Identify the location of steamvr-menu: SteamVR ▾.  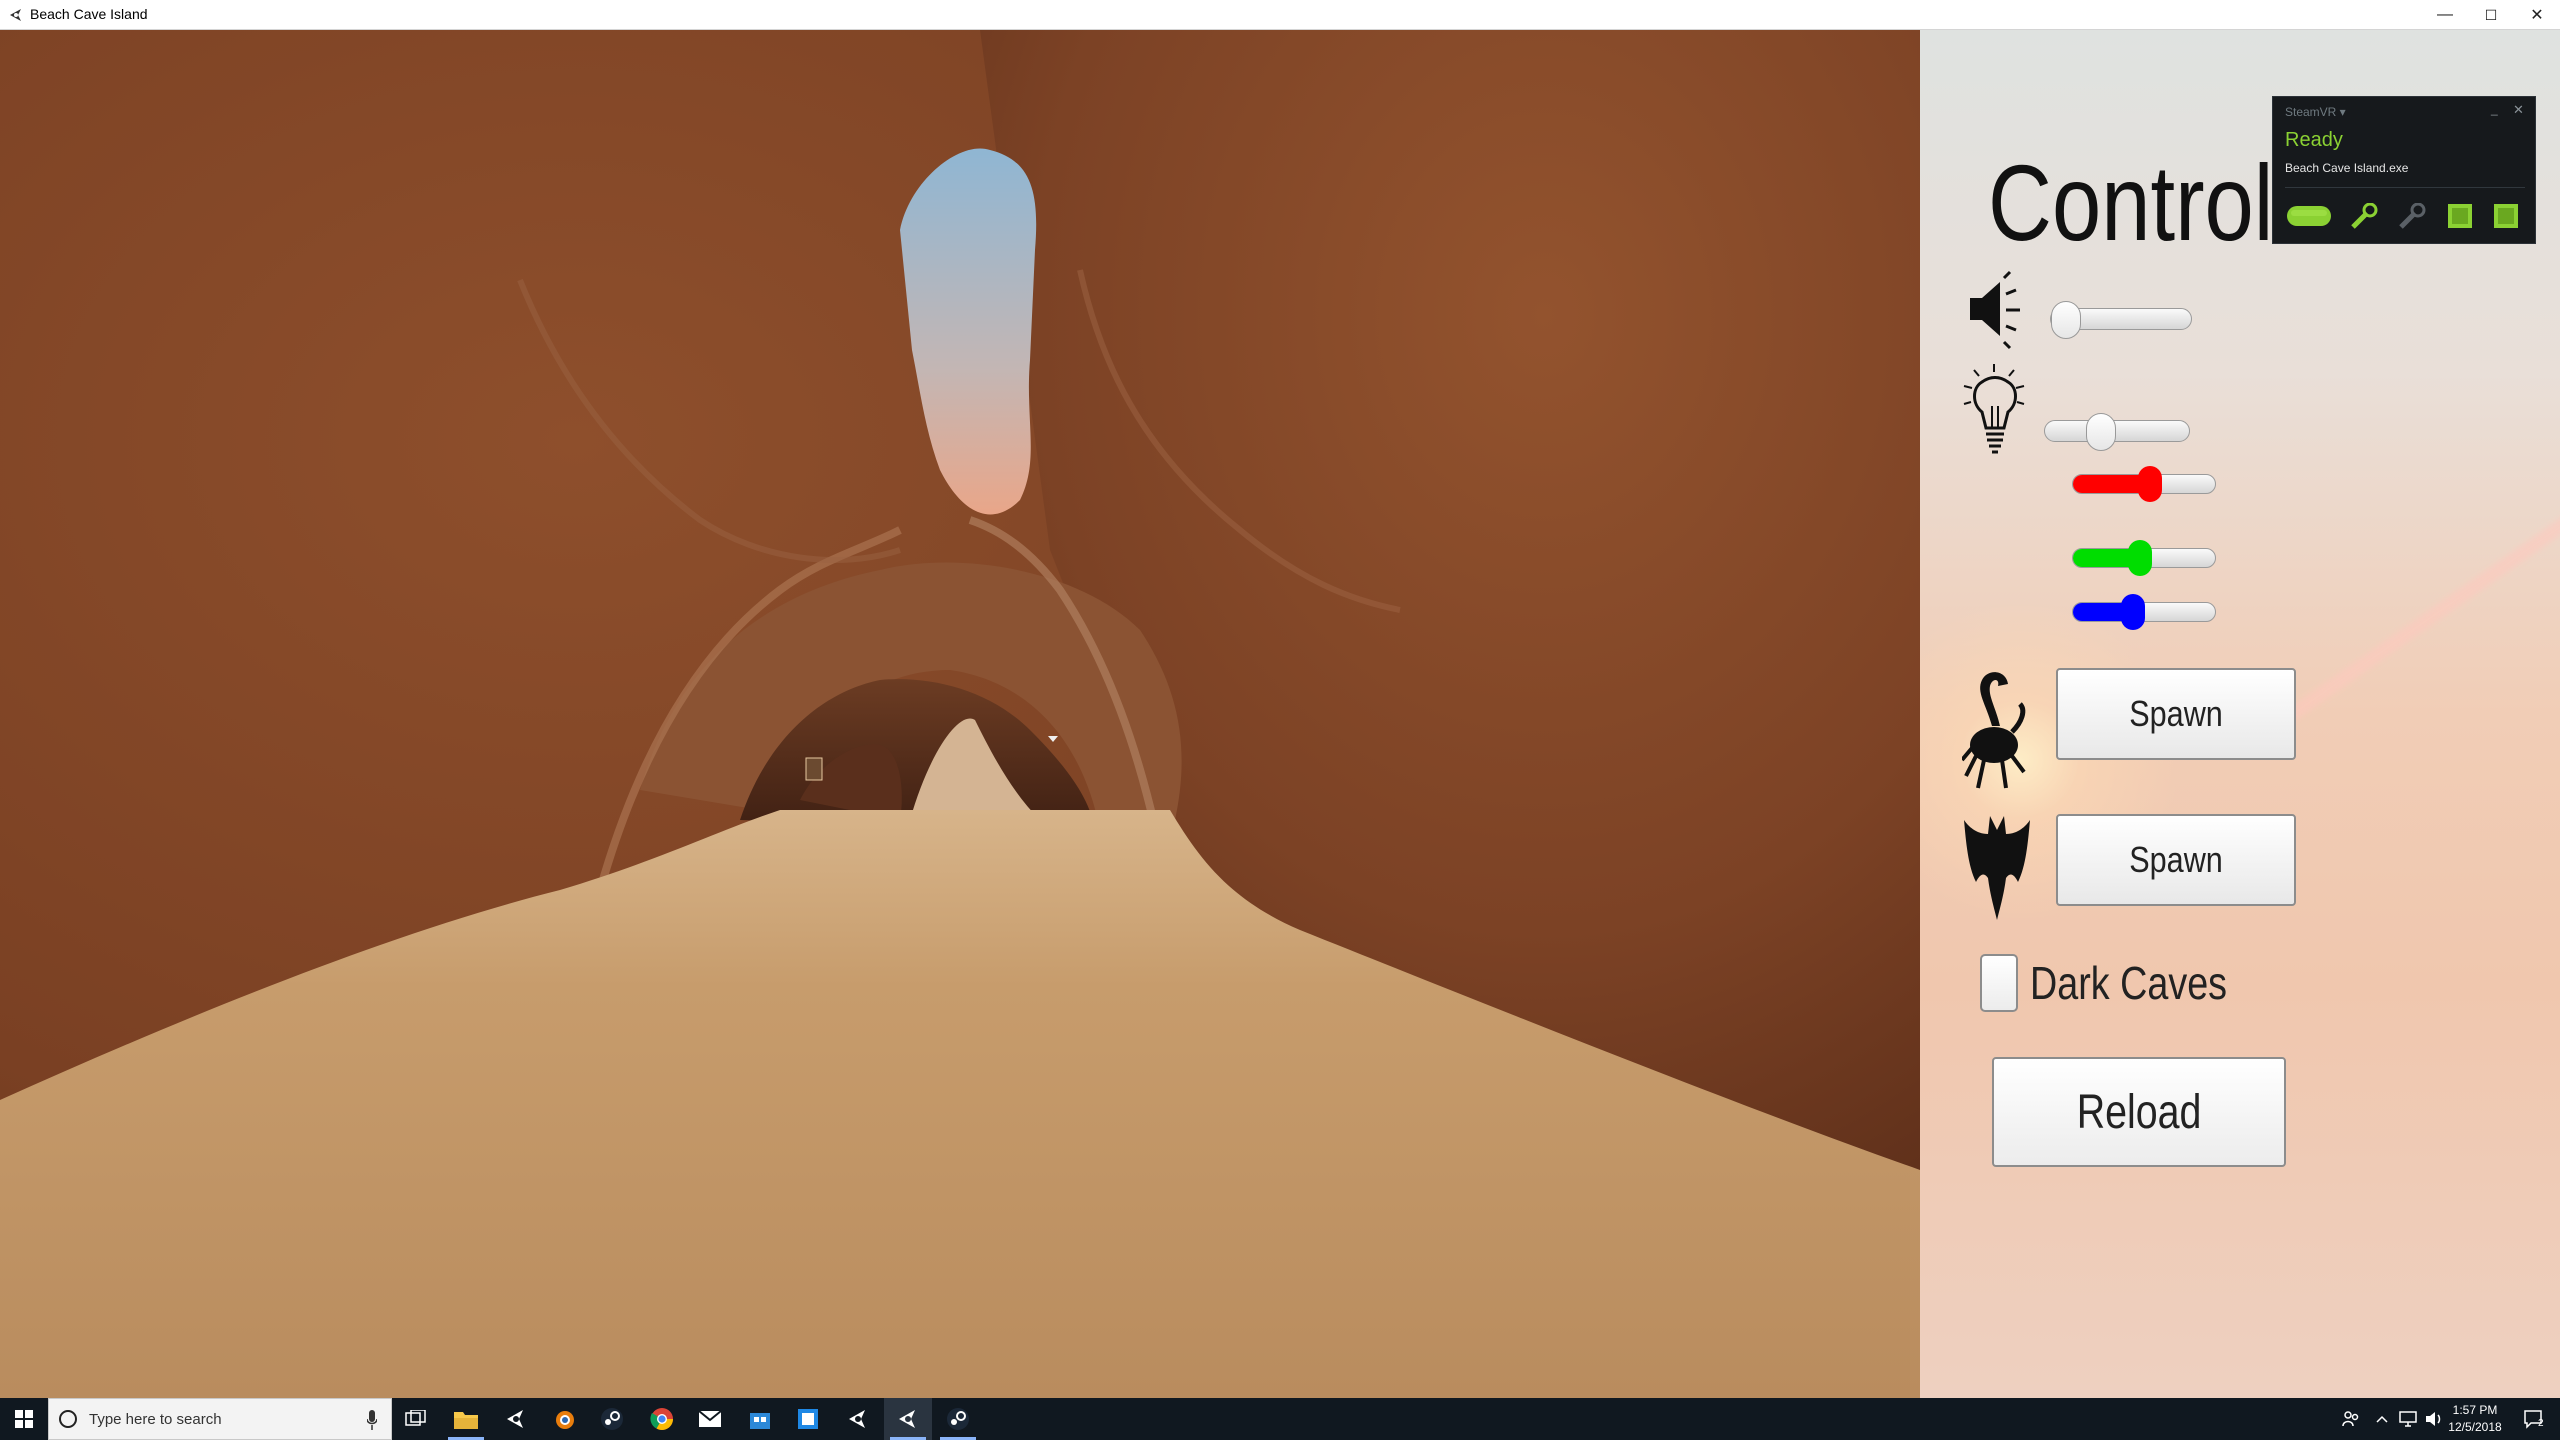
(2315, 112).